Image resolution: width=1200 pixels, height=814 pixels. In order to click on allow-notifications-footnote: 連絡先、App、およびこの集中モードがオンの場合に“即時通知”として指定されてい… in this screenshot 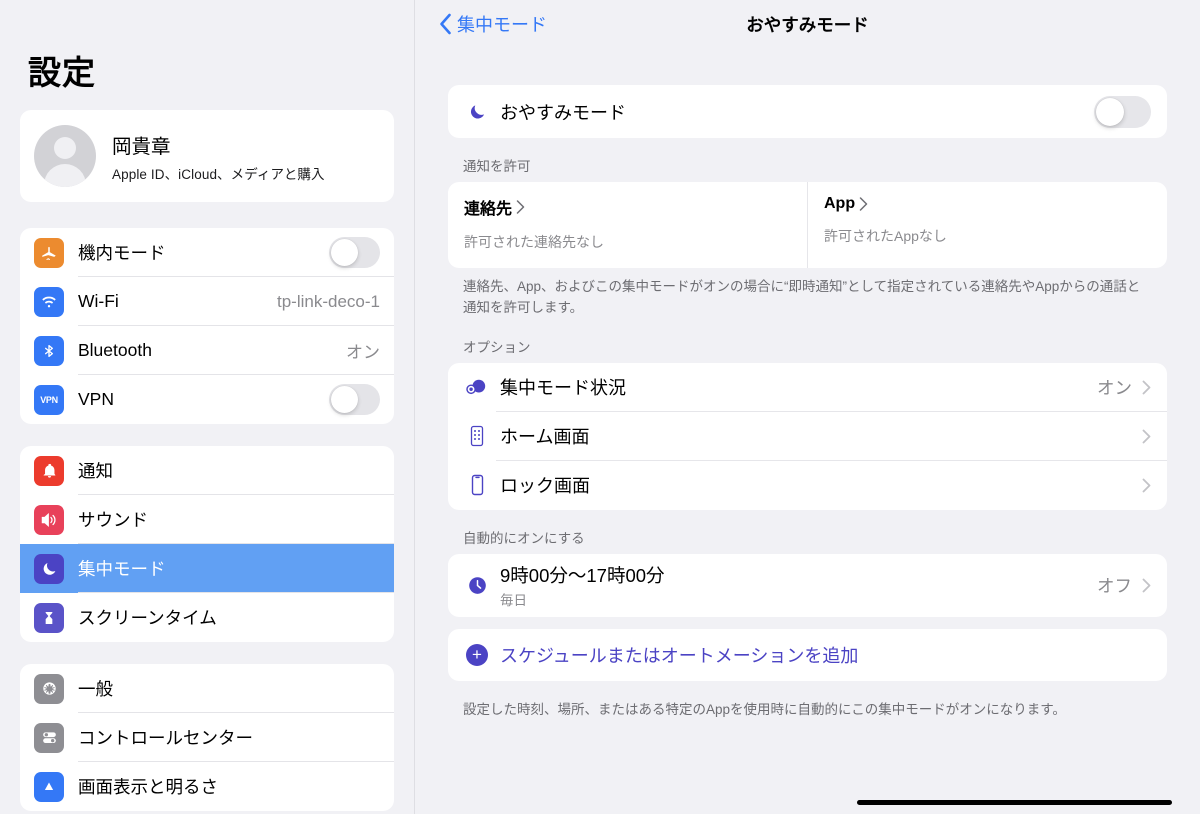, I will do `click(802, 297)`.